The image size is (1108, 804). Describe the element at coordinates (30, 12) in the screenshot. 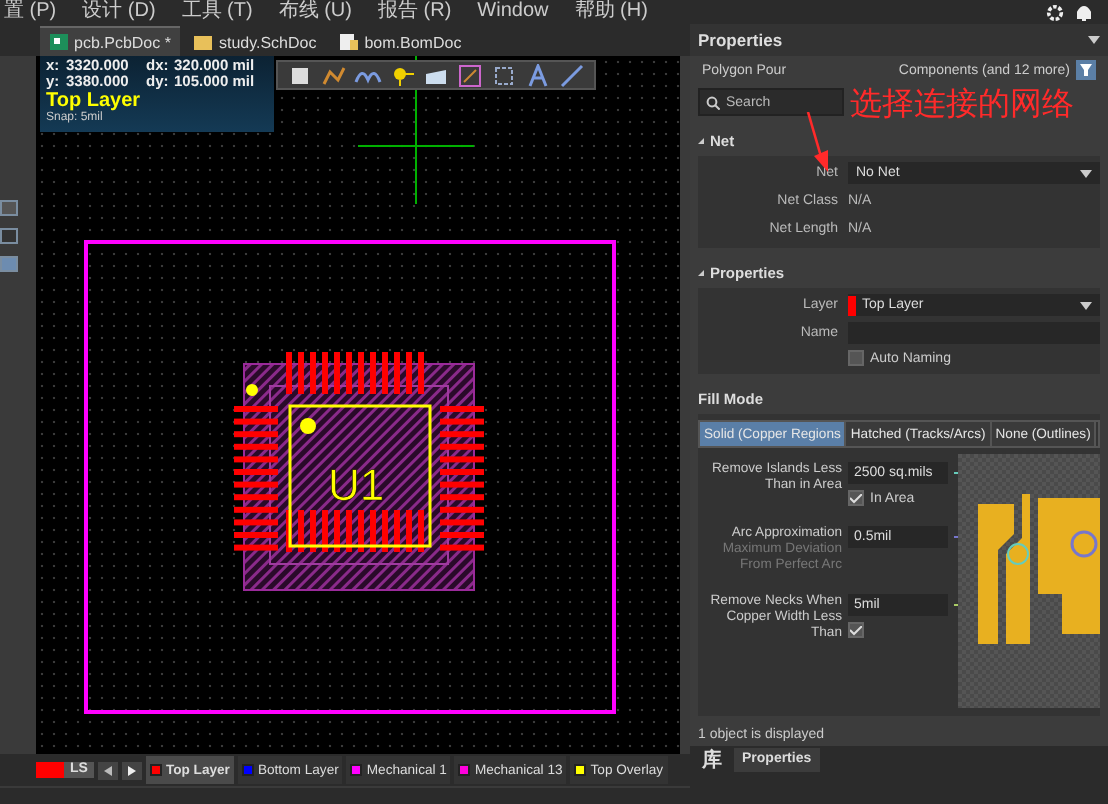

I see `menu-item: 置 (P)` at that location.